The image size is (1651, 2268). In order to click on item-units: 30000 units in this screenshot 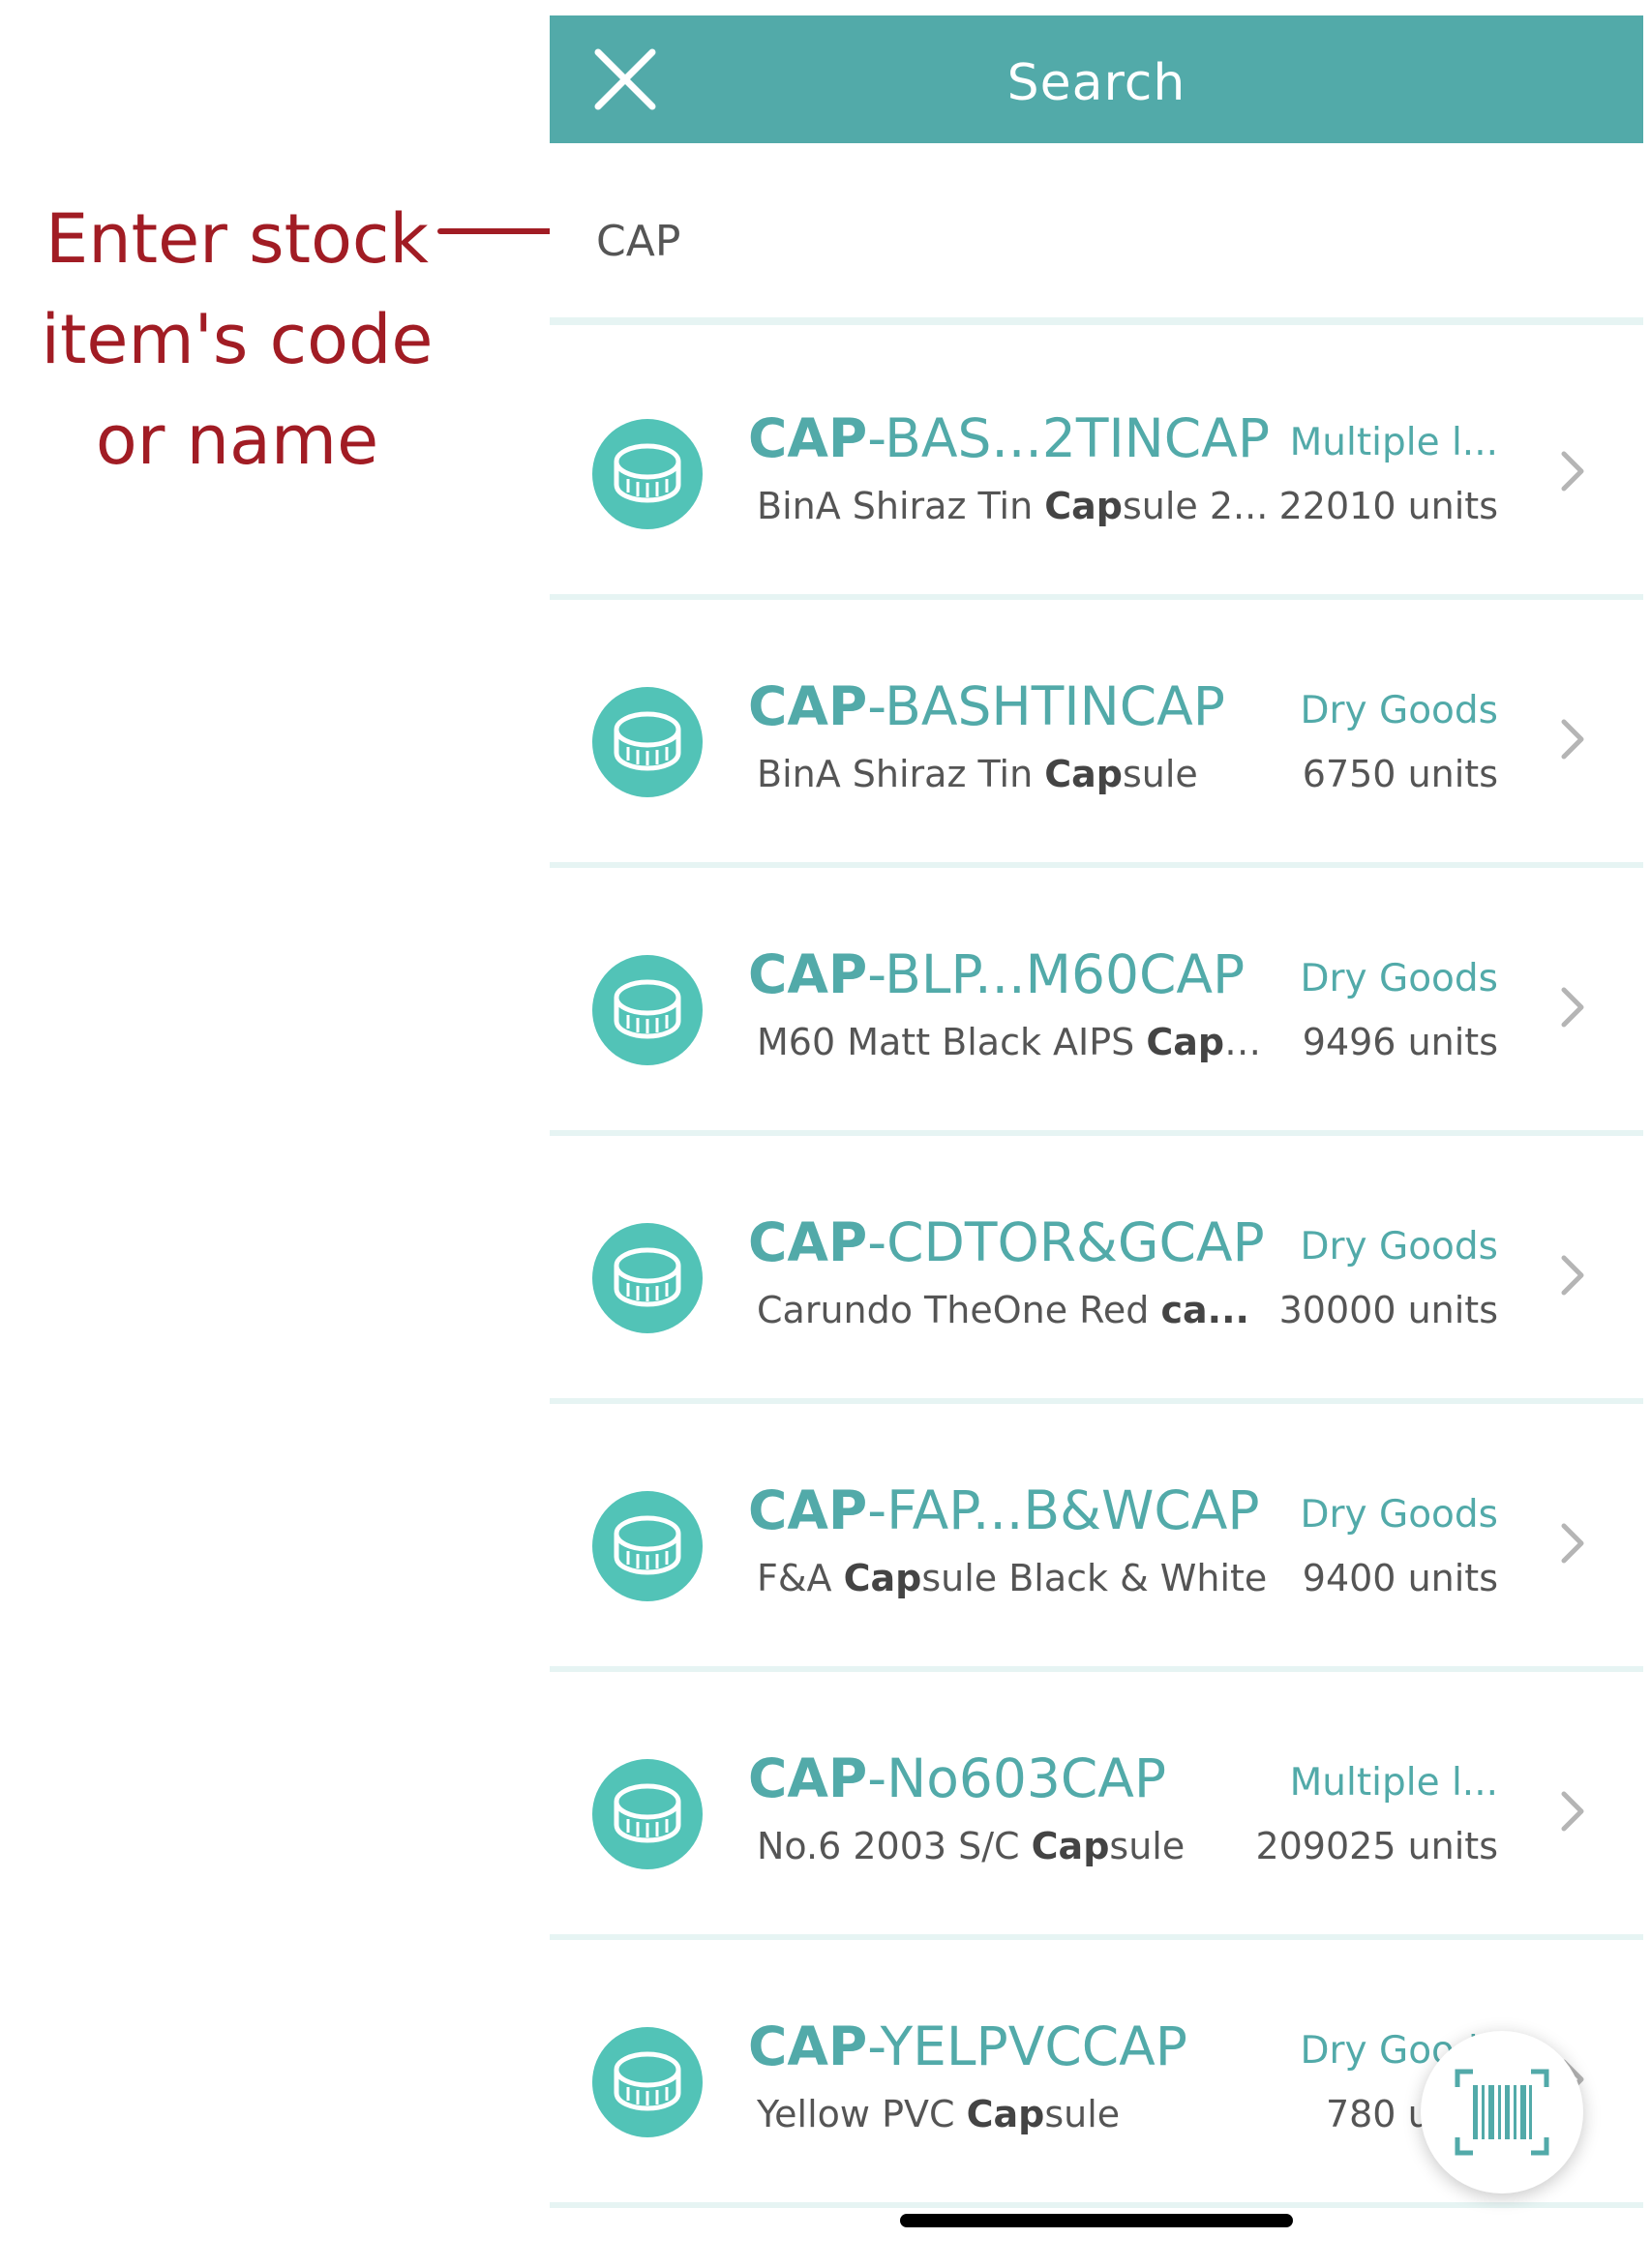, I will do `click(1388, 1310)`.